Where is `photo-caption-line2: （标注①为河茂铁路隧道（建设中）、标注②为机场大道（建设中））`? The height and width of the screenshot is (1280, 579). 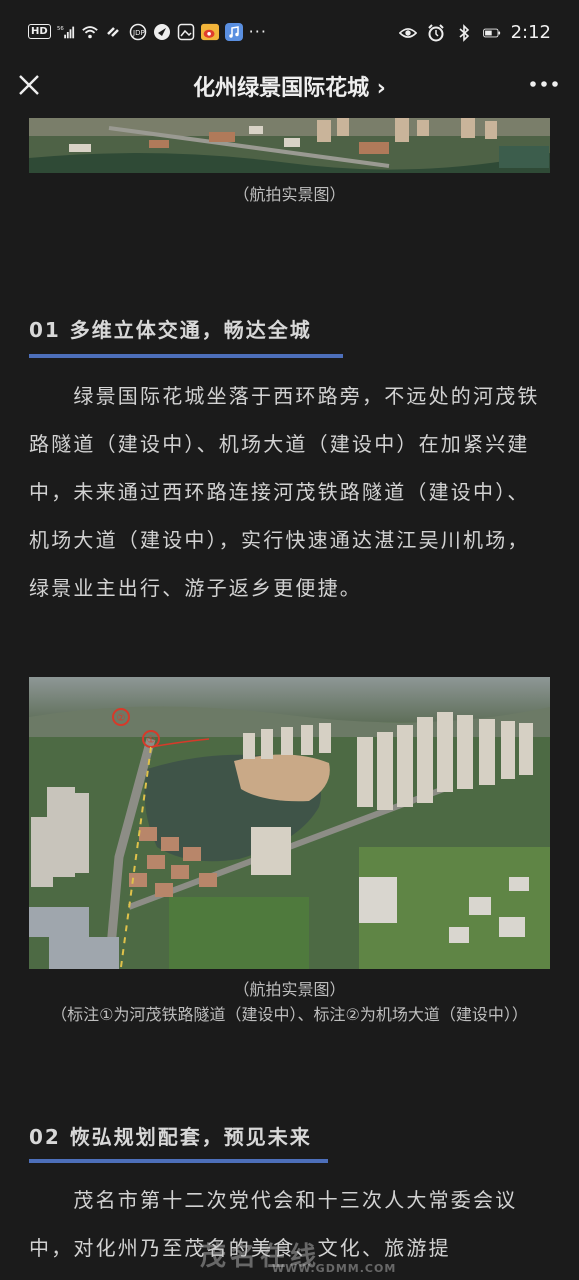
photo-caption-line2: （标注①为河茂铁路隧道（建设中）、标注②为机场大道（建设中）） is located at coordinates (289, 1014).